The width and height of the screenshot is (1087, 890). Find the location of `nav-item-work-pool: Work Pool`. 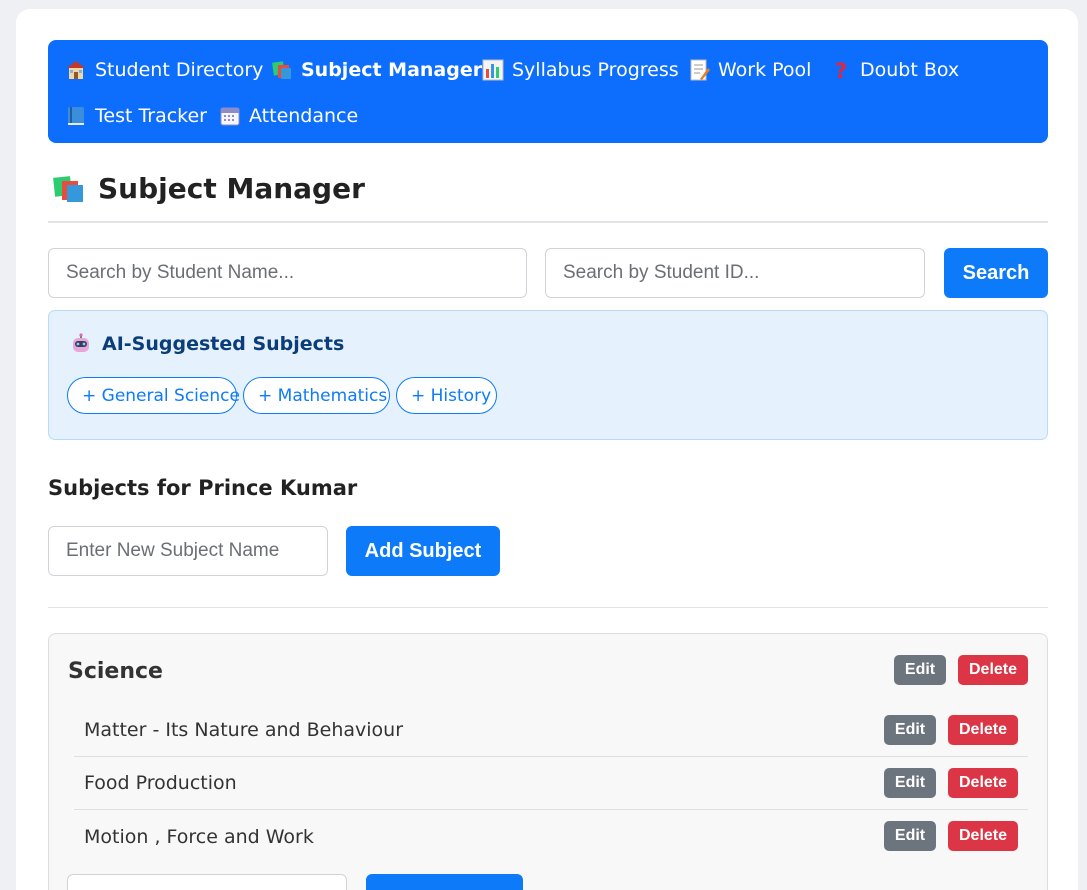

nav-item-work-pool: Work Pool is located at coordinates (749, 70).